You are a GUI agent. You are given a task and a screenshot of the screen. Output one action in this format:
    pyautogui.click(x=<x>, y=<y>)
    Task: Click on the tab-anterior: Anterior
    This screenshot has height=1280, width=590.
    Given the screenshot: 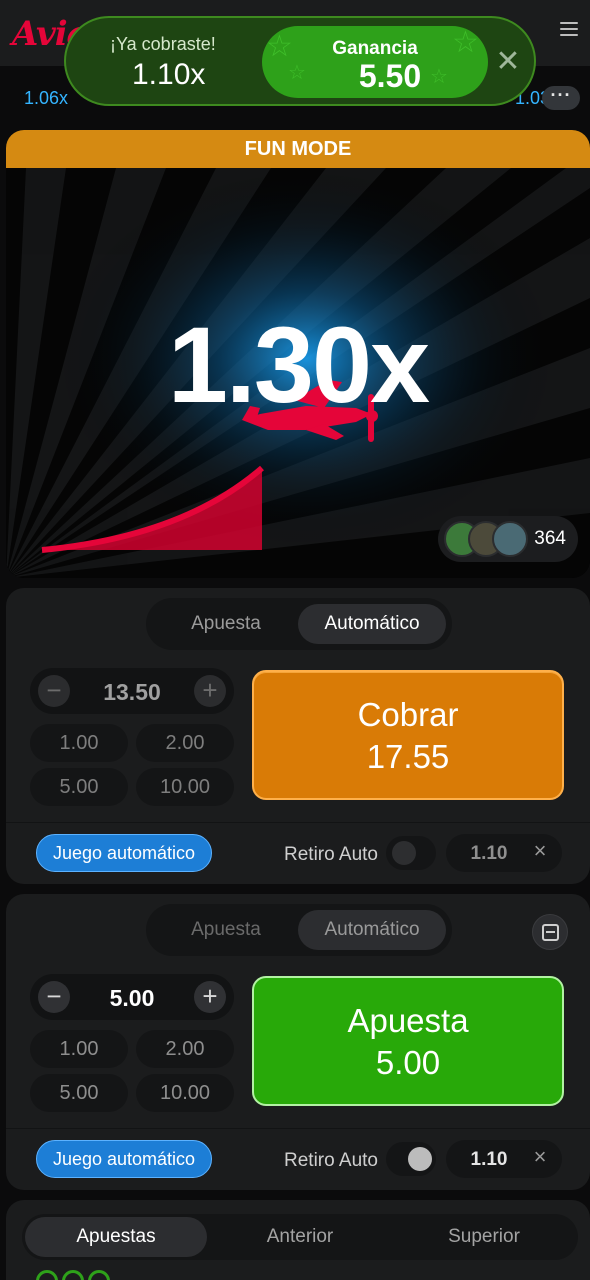 What is the action you would take?
    pyautogui.click(x=300, y=1237)
    